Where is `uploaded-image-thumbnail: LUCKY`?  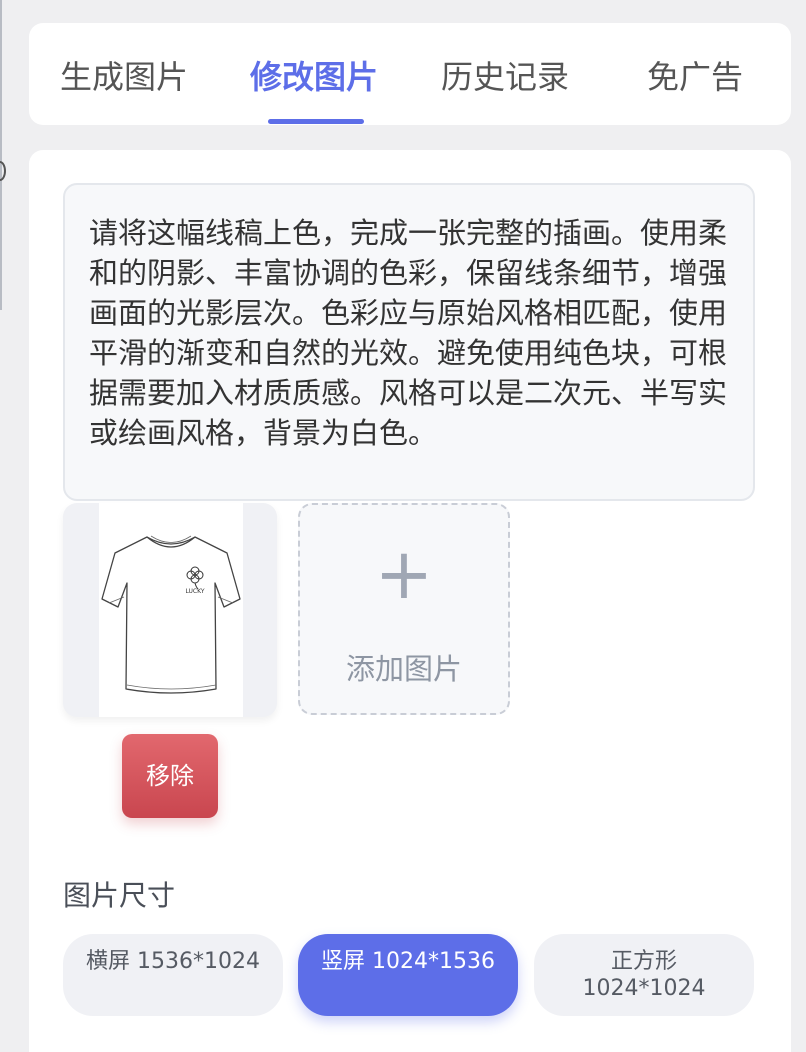 uploaded-image-thumbnail: LUCKY is located at coordinates (170, 610).